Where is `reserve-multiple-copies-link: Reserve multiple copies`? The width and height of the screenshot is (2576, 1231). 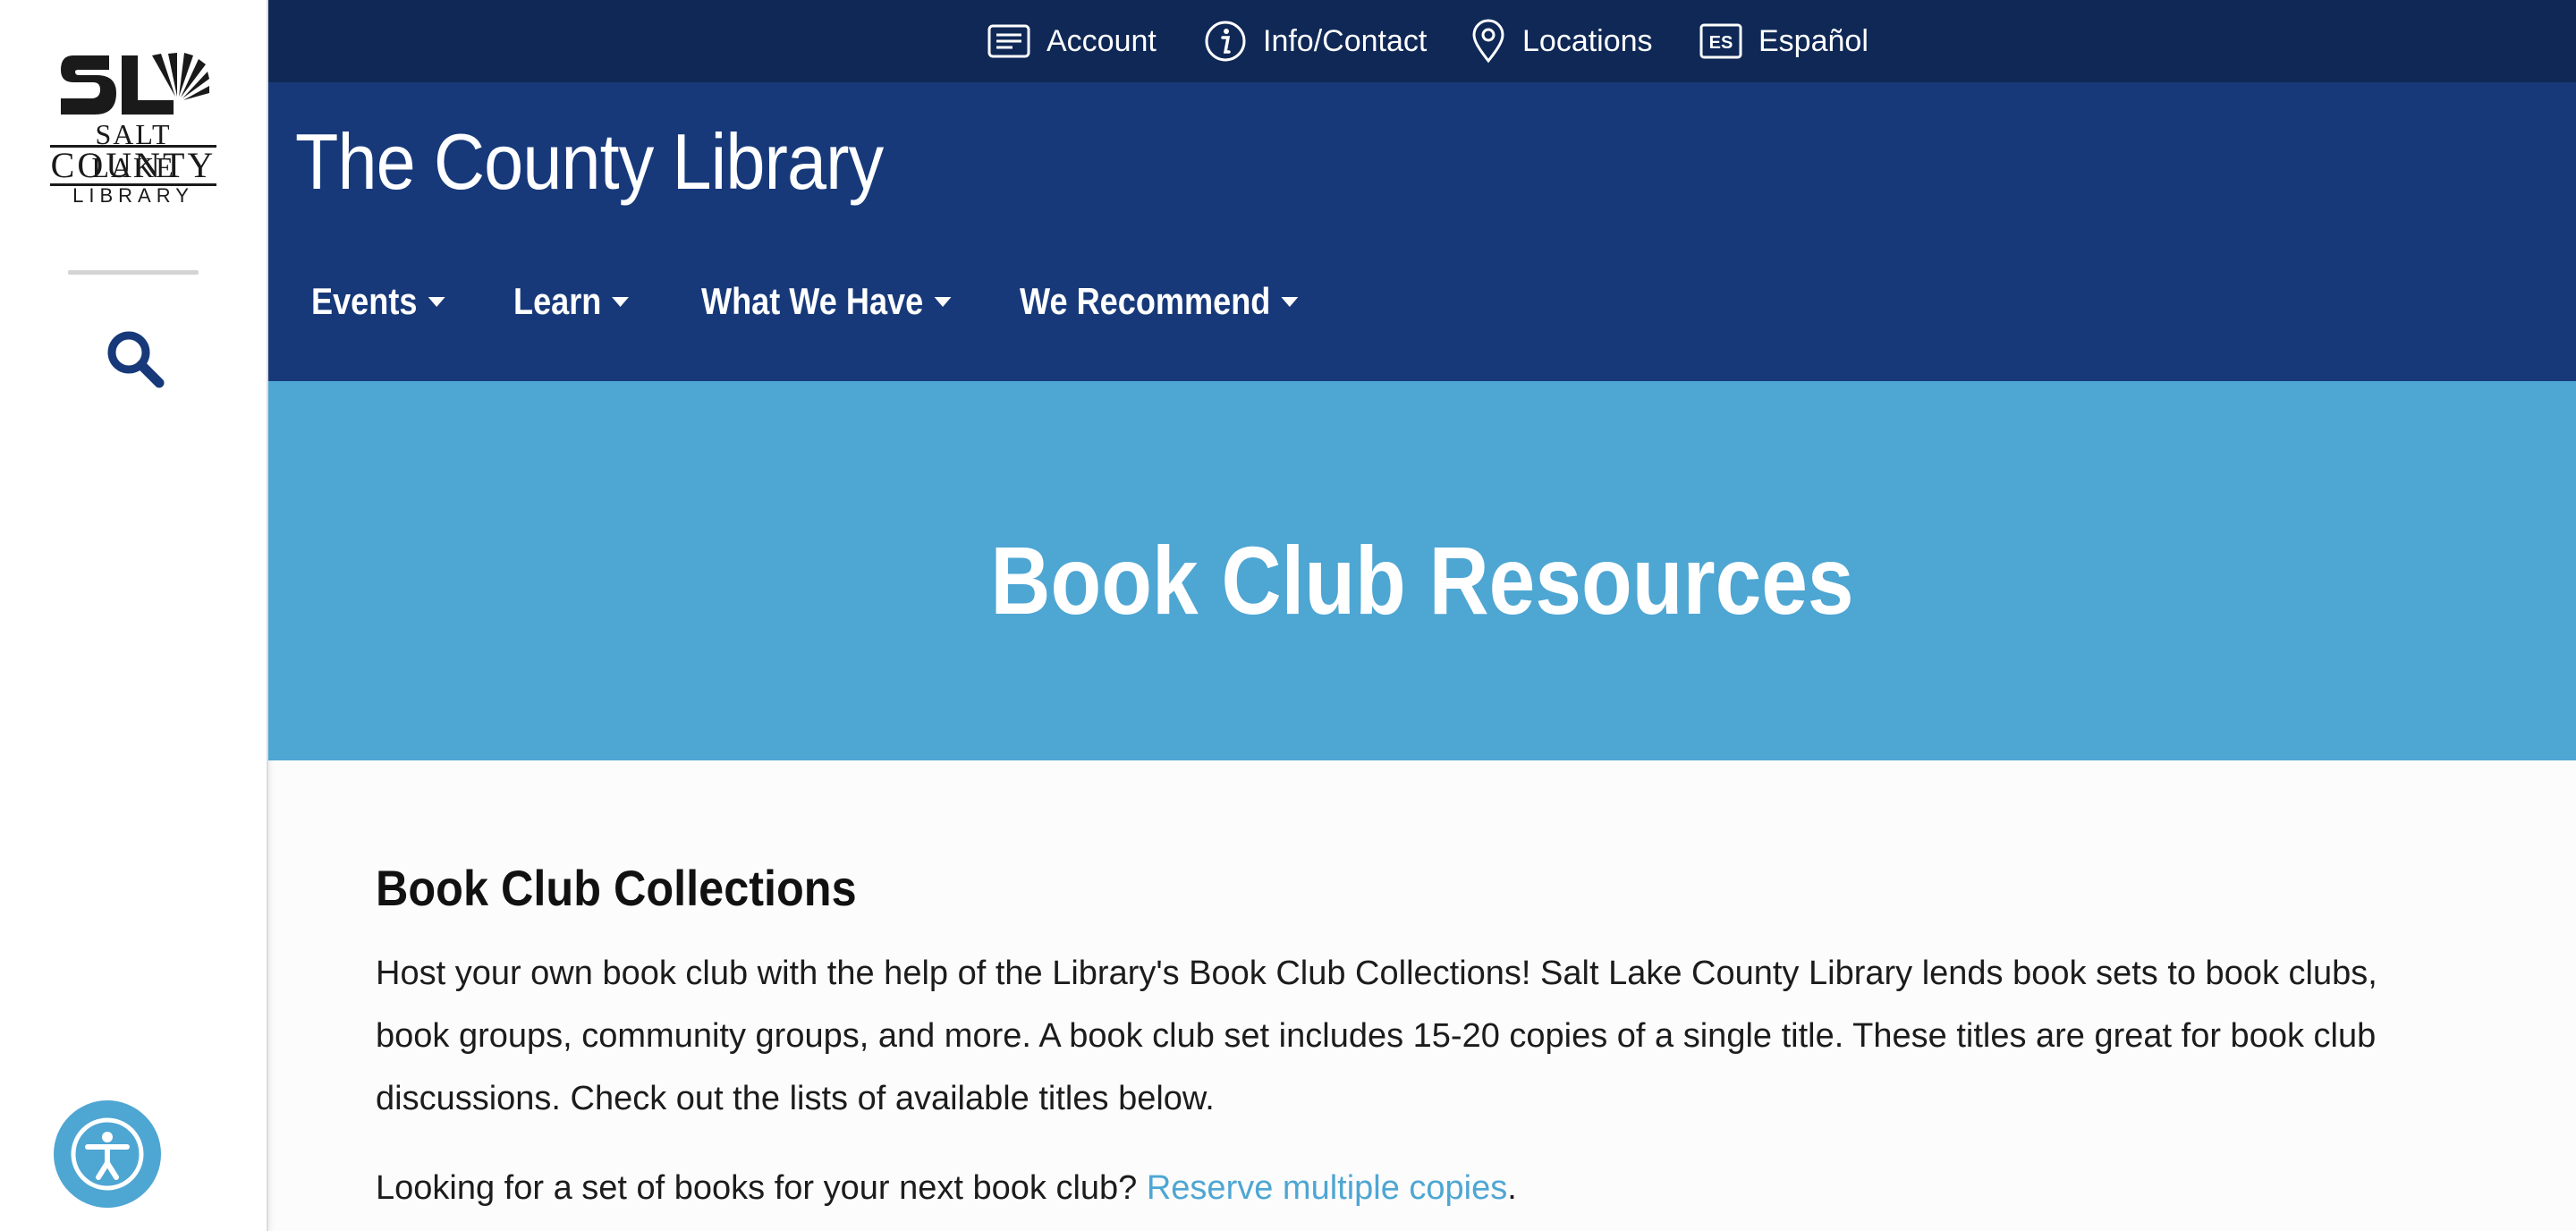 reserve-multiple-copies-link: Reserve multiple copies is located at coordinates (1327, 1188).